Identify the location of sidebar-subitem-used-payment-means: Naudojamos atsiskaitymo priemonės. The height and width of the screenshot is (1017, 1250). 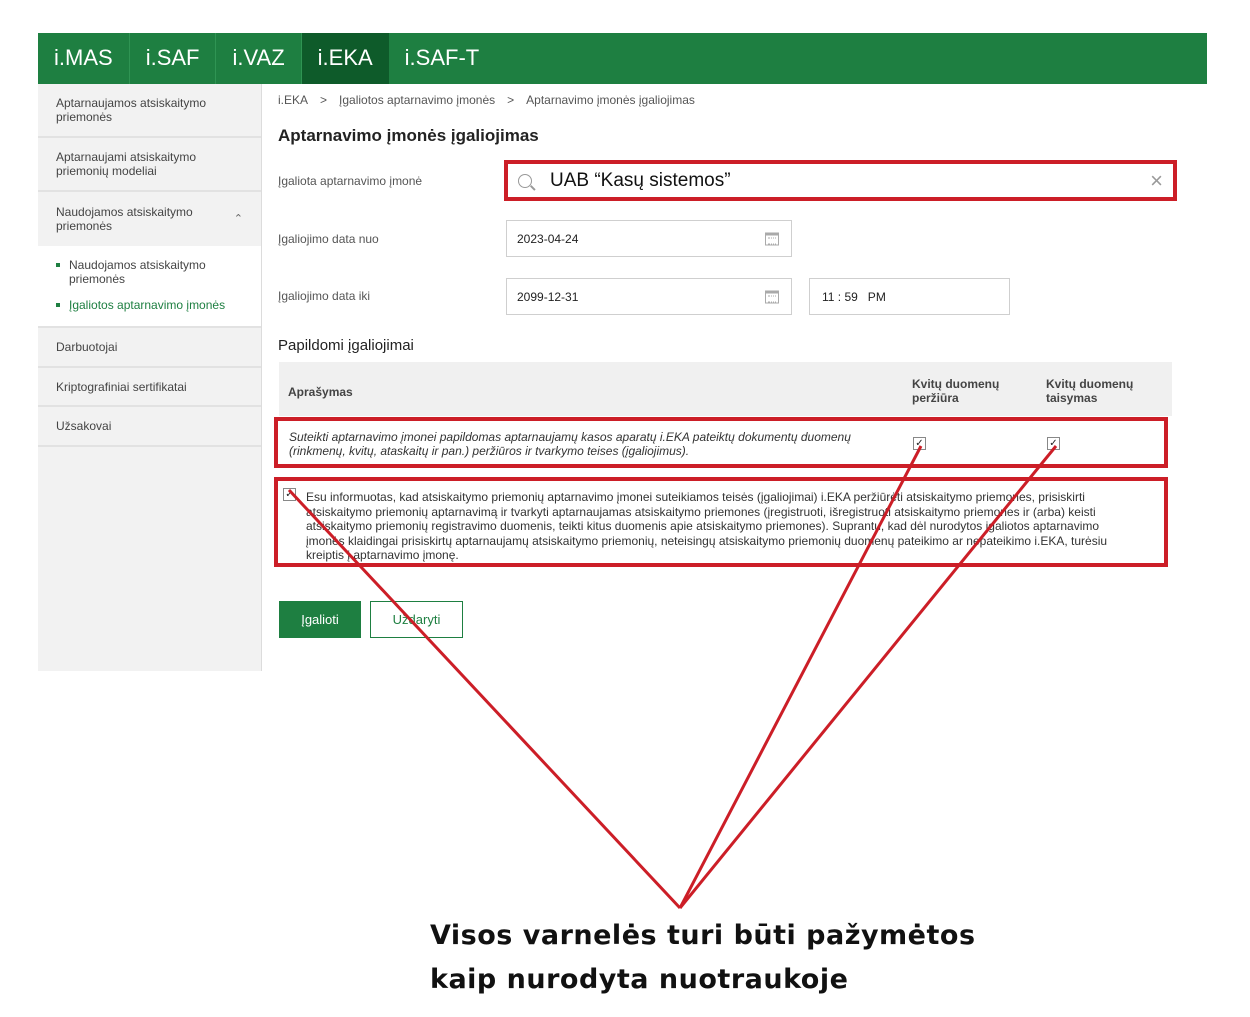
(149, 272).